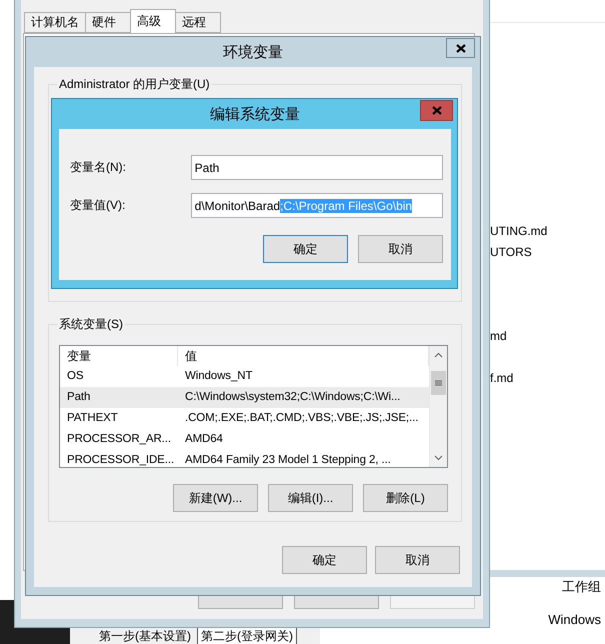  Describe the element at coordinates (219, 376) in the screenshot. I see `variable-value: Windows_NT` at that location.